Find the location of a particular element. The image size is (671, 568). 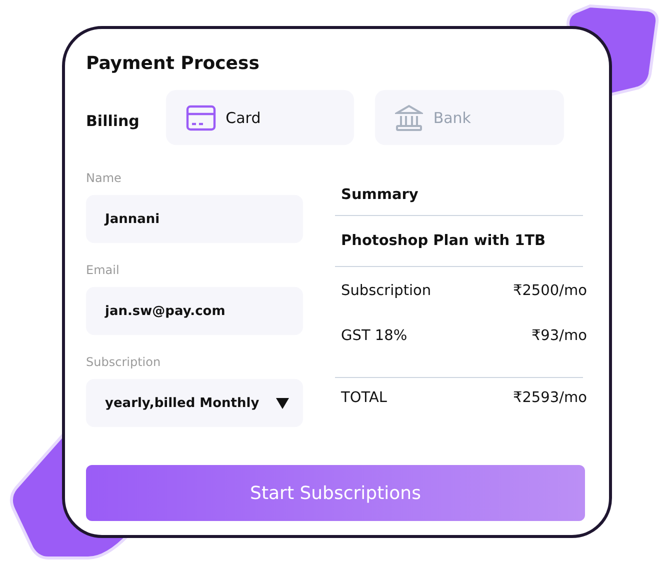

summary-label: TOTAL is located at coordinates (364, 398).